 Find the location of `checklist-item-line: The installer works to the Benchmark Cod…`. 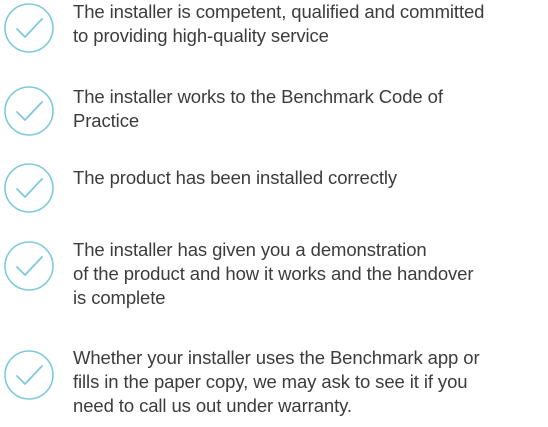

checklist-item-line: The installer works to the Benchmark Cod… is located at coordinates (258, 96).